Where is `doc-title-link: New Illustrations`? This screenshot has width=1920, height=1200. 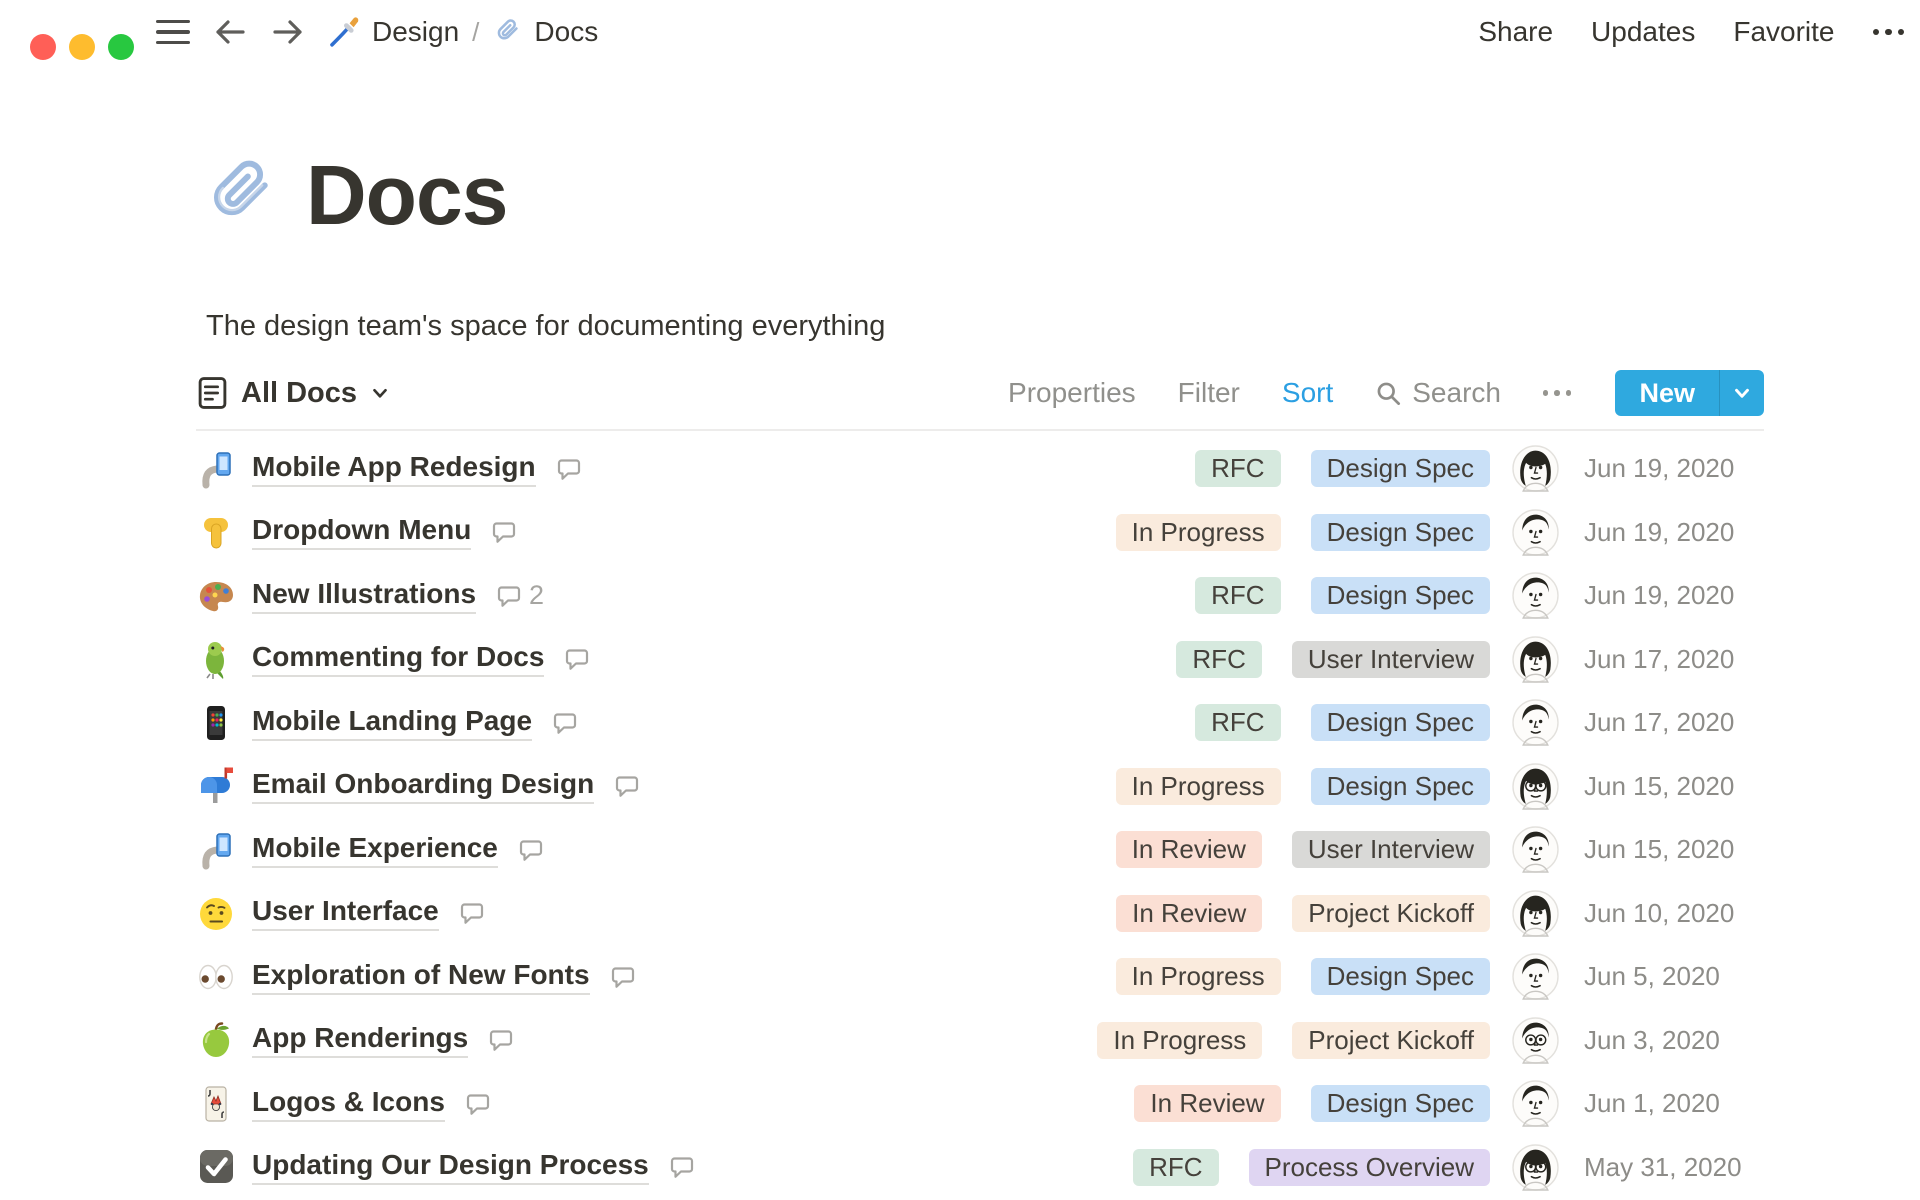
doc-title-link: New Illustrations is located at coordinates (364, 596).